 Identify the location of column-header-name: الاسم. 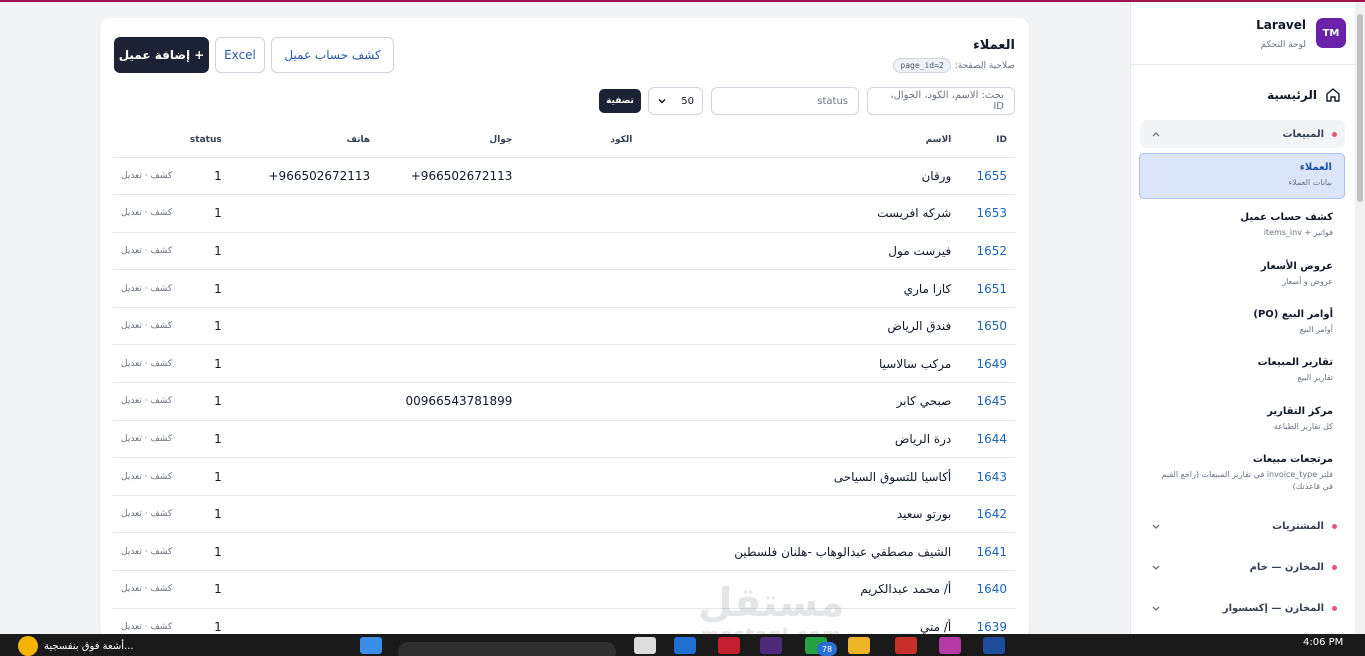
(800, 140).